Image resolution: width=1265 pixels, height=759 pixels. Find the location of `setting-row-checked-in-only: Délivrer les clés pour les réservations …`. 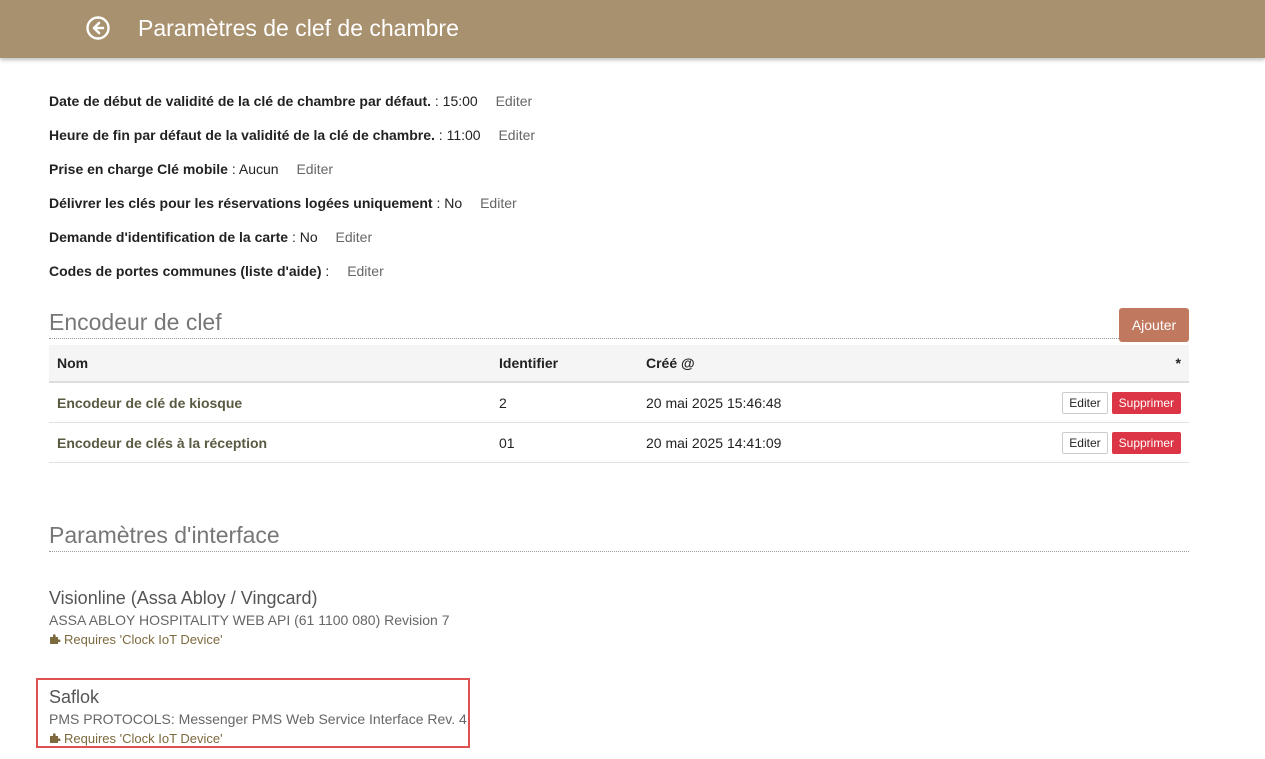

setting-row-checked-in-only: Délivrer les clés pour les réservations … is located at coordinates (283, 203).